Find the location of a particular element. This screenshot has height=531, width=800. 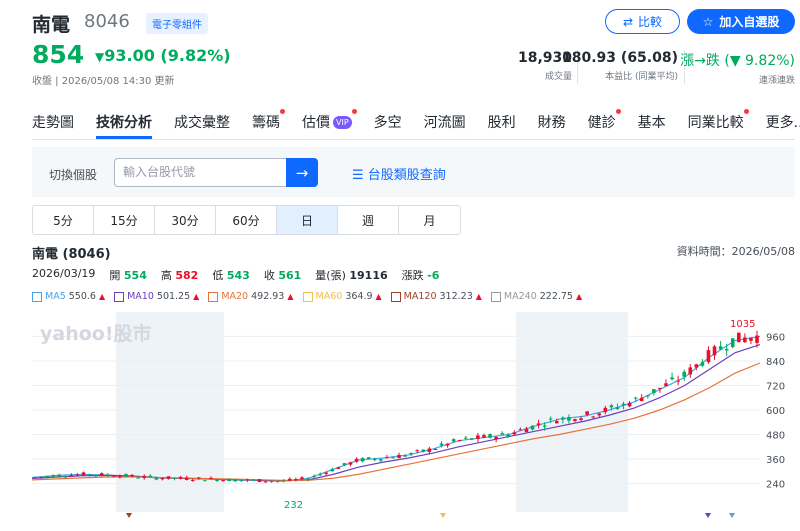

period-5min: 5分 is located at coordinates (63, 220).